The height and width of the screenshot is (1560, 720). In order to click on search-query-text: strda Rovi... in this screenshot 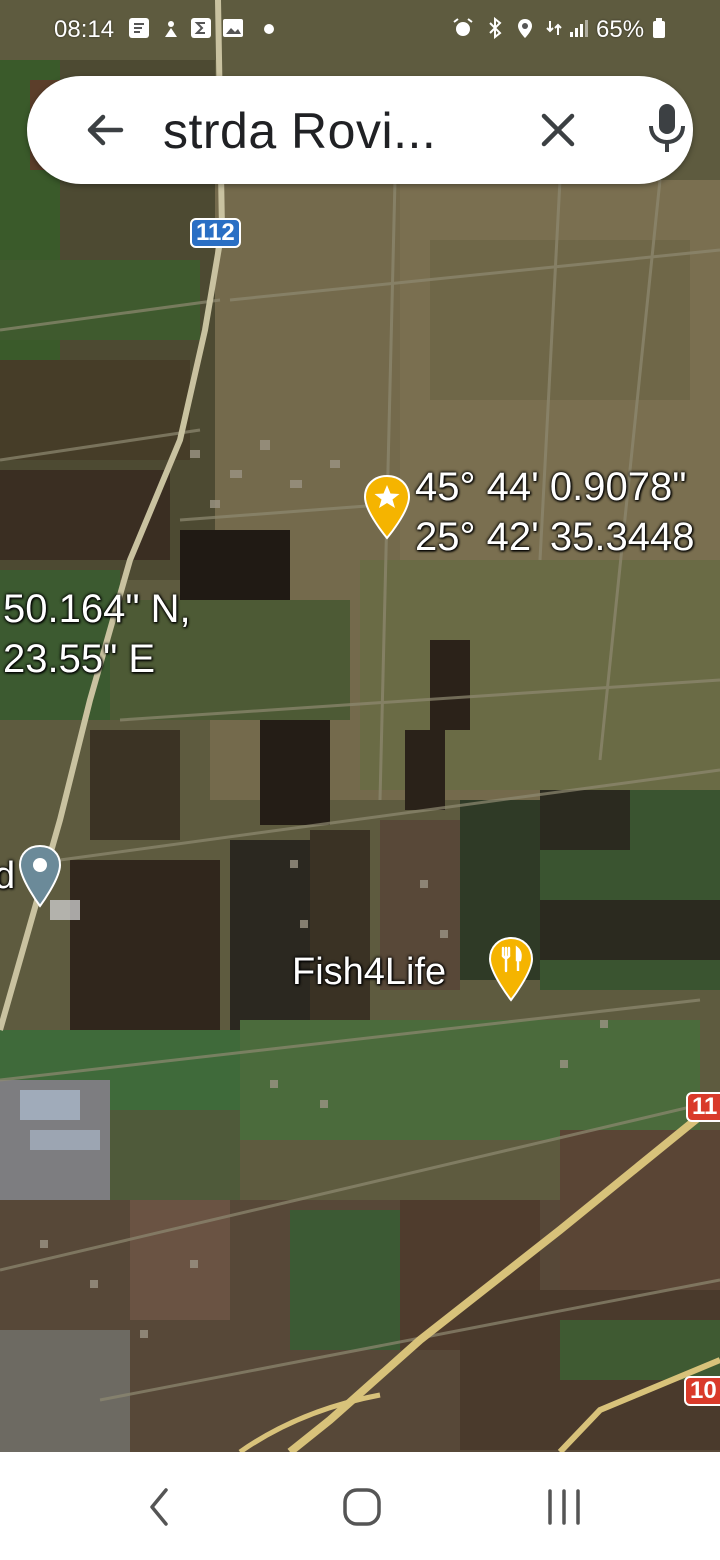, I will do `click(299, 131)`.